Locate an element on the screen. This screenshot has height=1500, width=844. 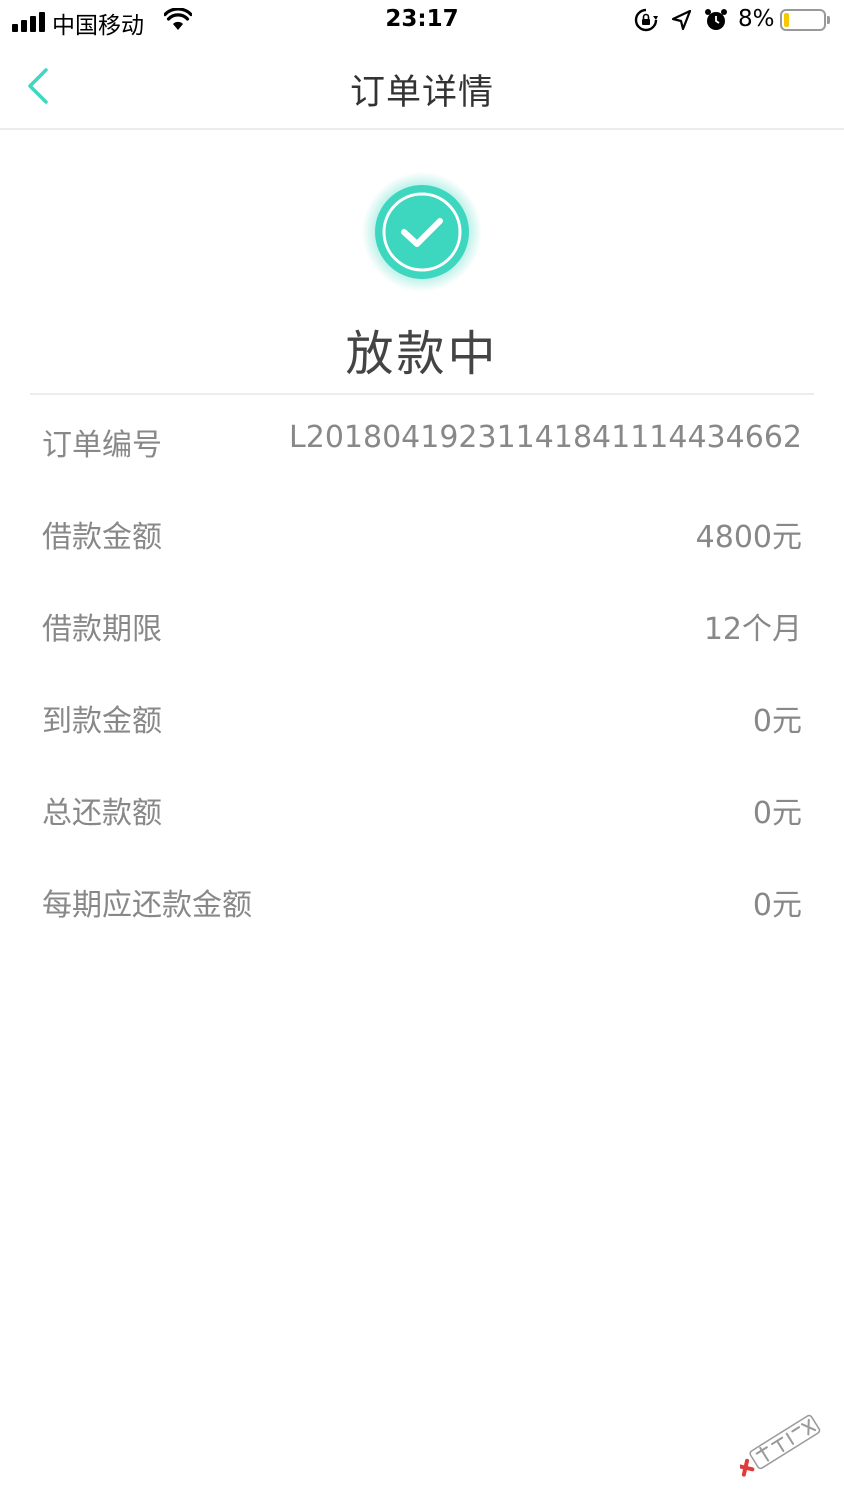
received-amount-label: 到款金额 is located at coordinates (102, 721).